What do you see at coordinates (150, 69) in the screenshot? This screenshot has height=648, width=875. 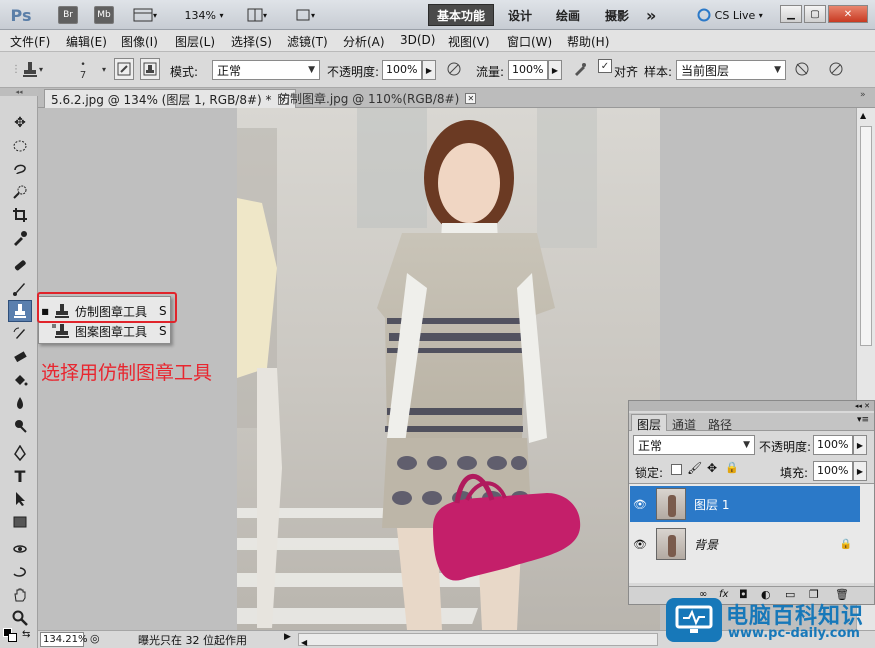 I see `clone-source-toggle` at bounding box center [150, 69].